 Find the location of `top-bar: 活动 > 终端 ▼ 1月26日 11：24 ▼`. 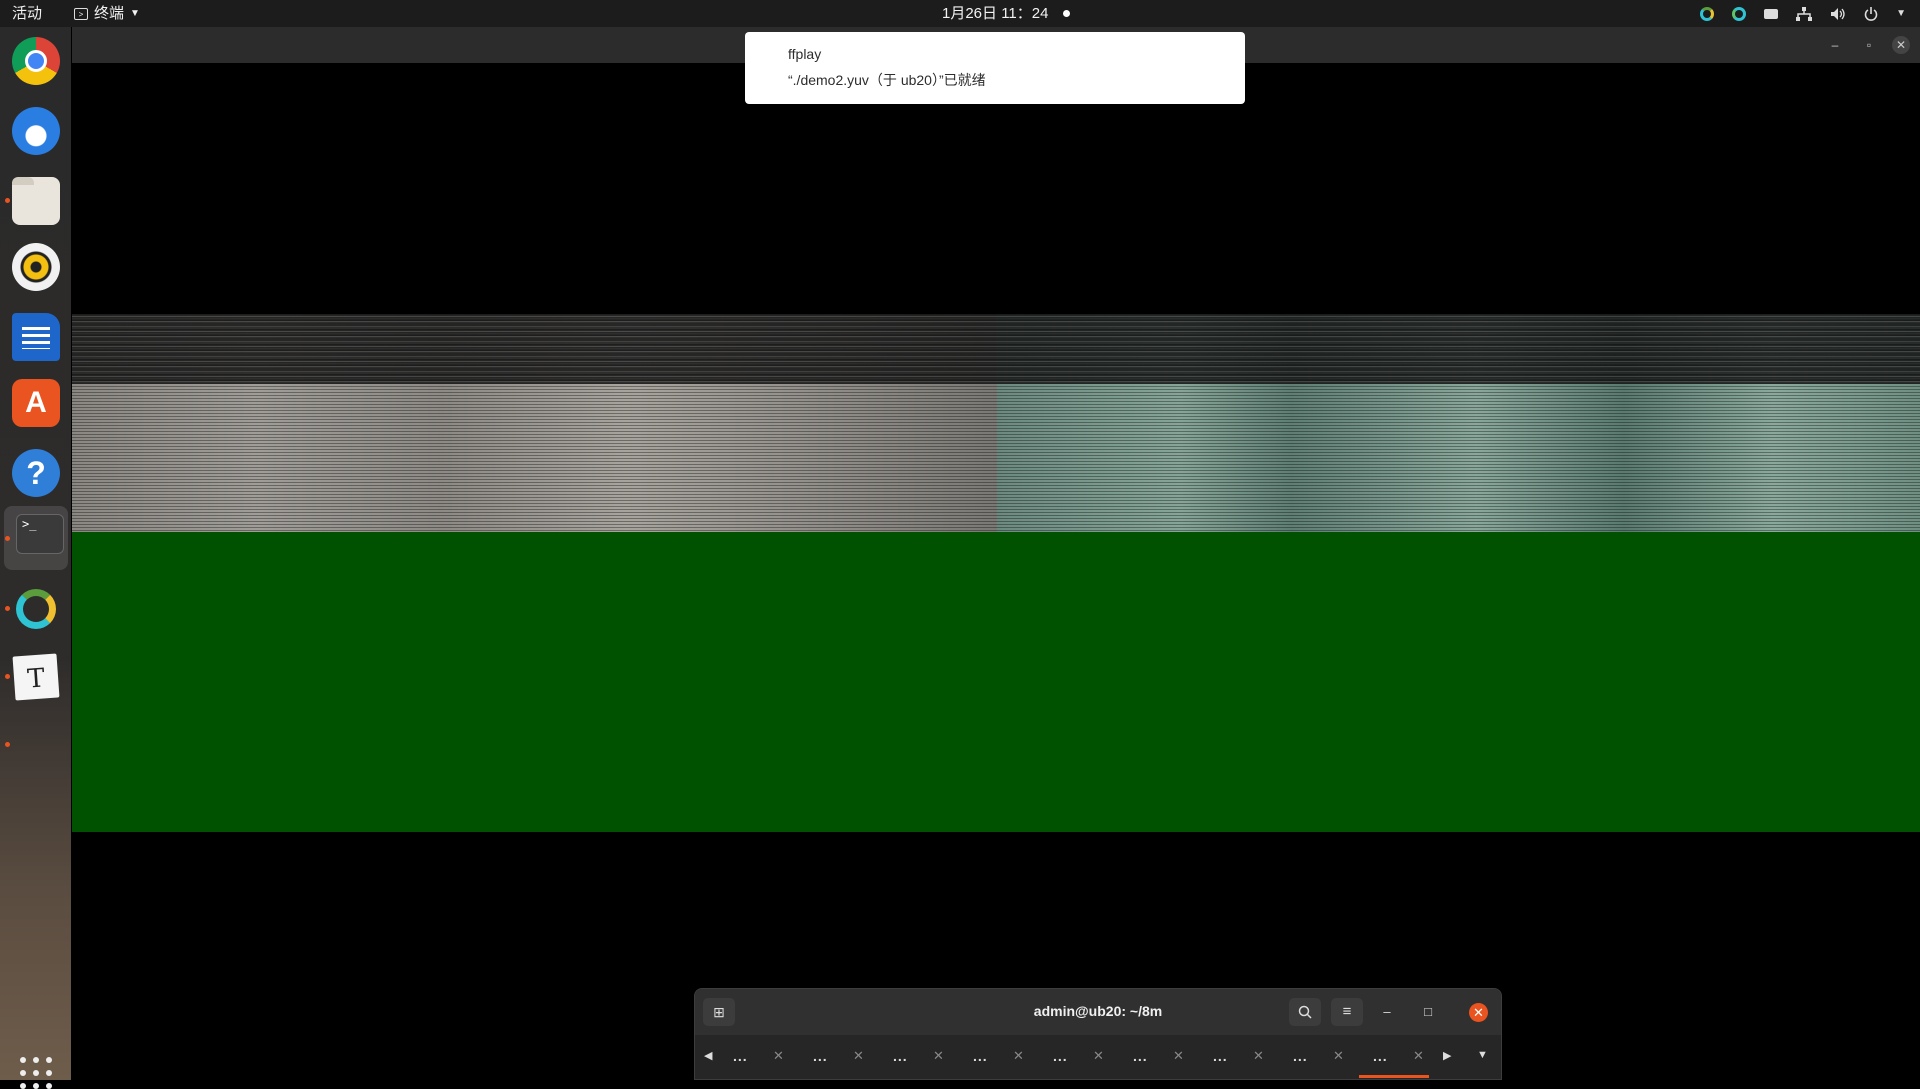

top-bar: 活动 > 终端 ▼ 1月26日 11：24 ▼ is located at coordinates (960, 13).